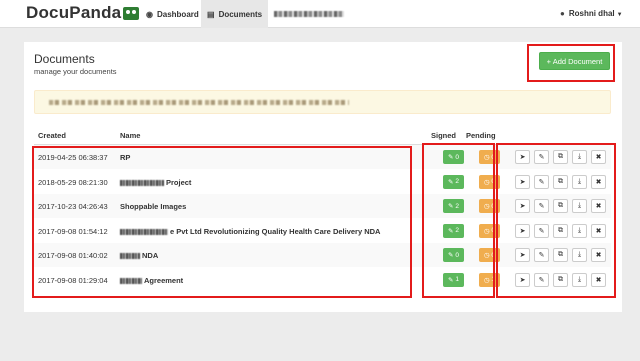 This screenshot has width=640, height=361. Describe the element at coordinates (235, 14) in the screenshot. I see `nav-documents: ▤ Documents` at that location.